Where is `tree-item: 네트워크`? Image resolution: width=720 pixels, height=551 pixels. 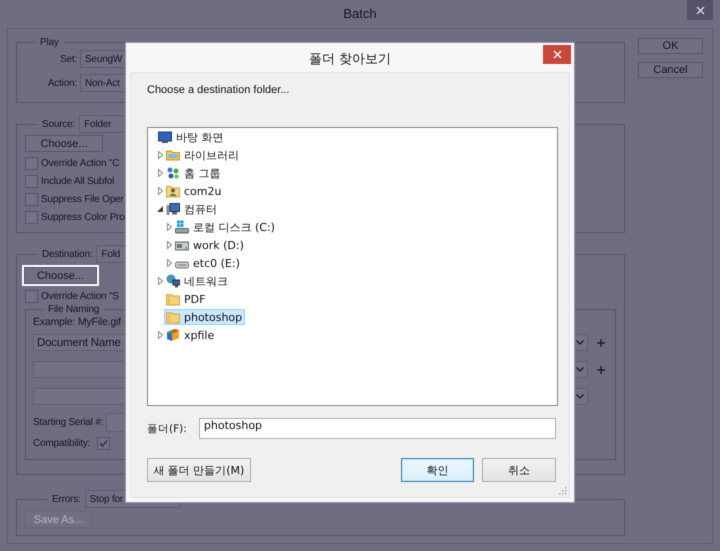
tree-item: 네트워크 is located at coordinates (197, 281).